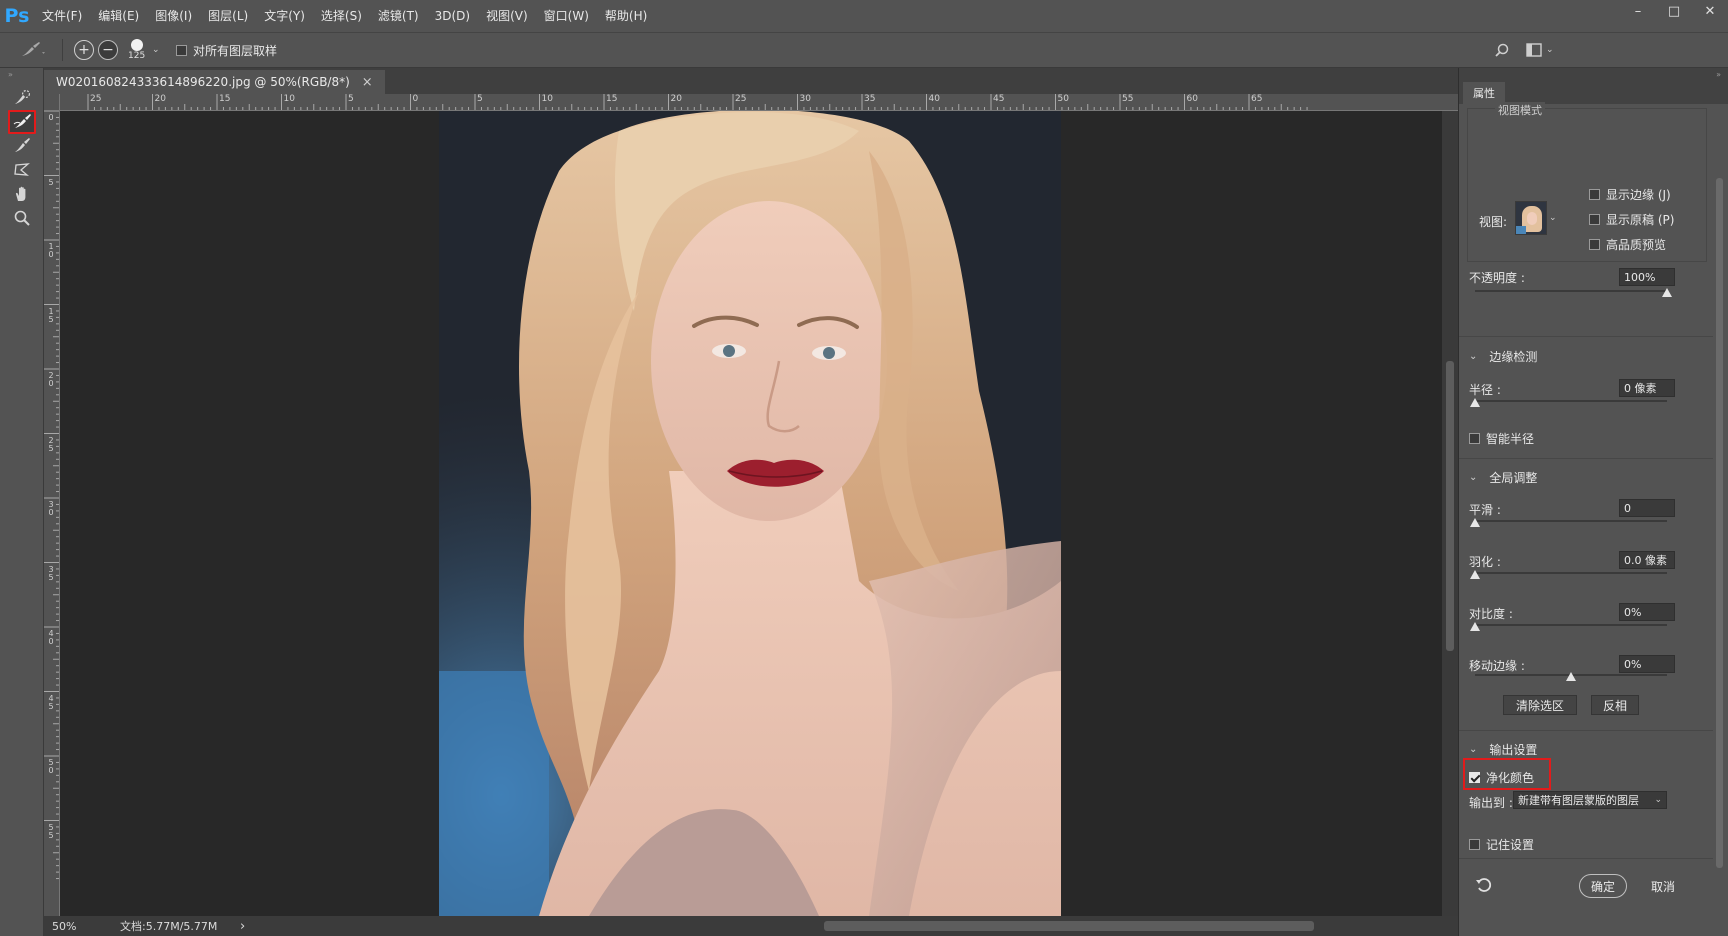 The image size is (1728, 936). What do you see at coordinates (1540, 50) in the screenshot?
I see `workspace-switcher: ⌄` at bounding box center [1540, 50].